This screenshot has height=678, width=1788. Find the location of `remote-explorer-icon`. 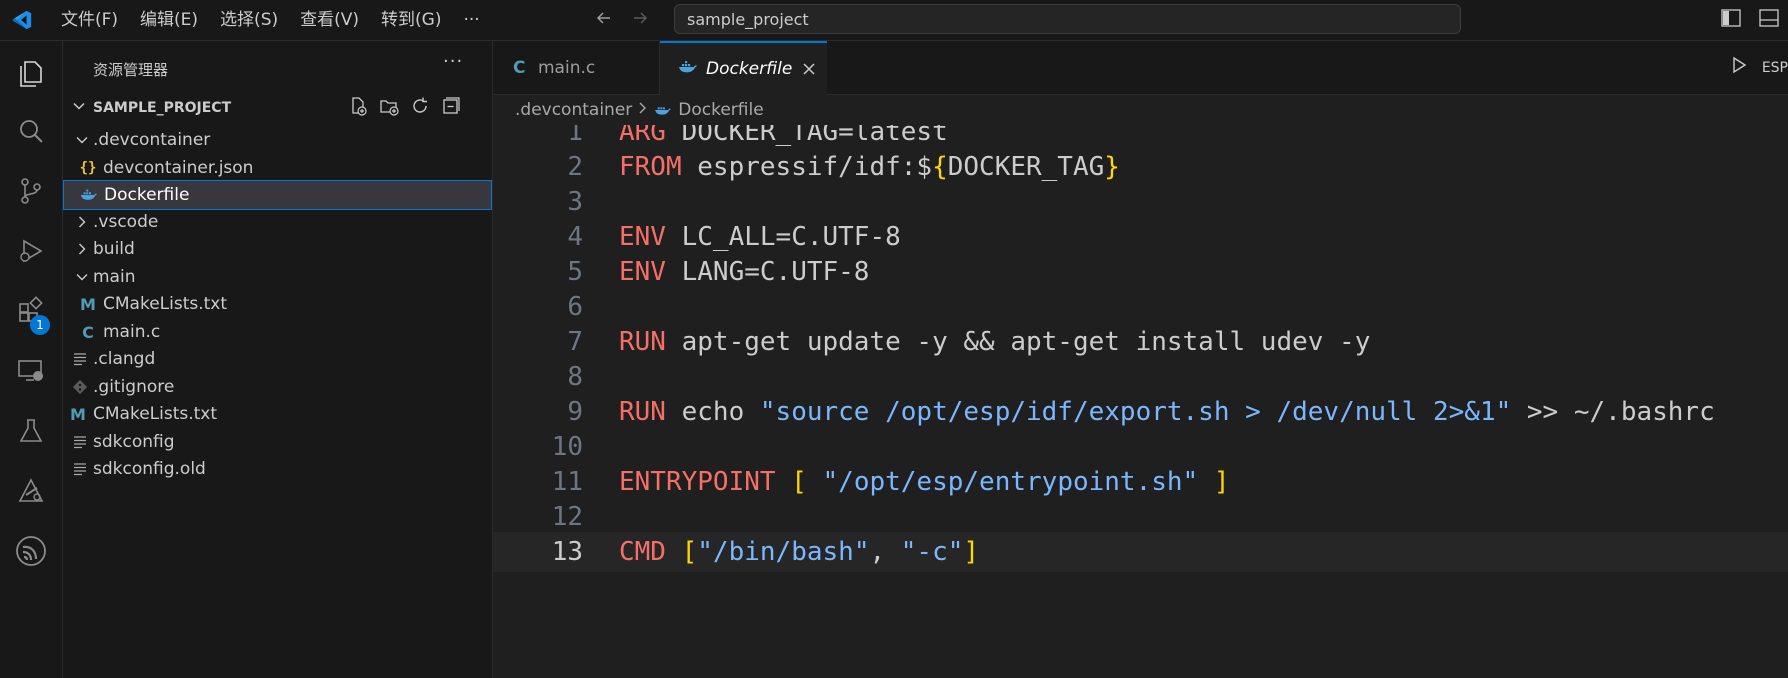

remote-explorer-icon is located at coordinates (31, 371).